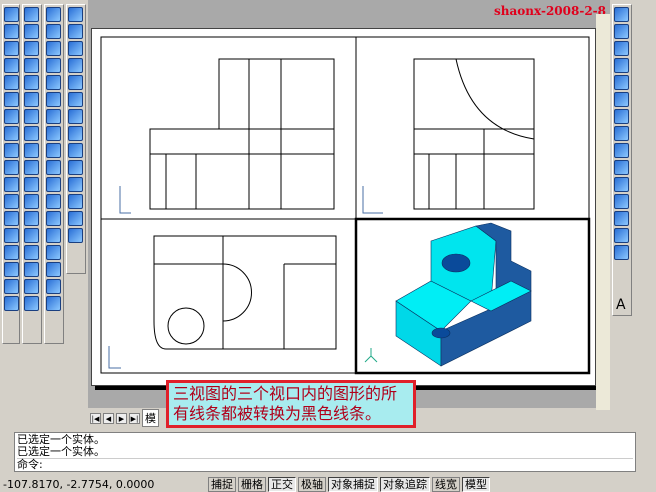 Image resolution: width=656 pixels, height=492 pixels. I want to click on status-toggle-button: 捕捉, so click(222, 484).